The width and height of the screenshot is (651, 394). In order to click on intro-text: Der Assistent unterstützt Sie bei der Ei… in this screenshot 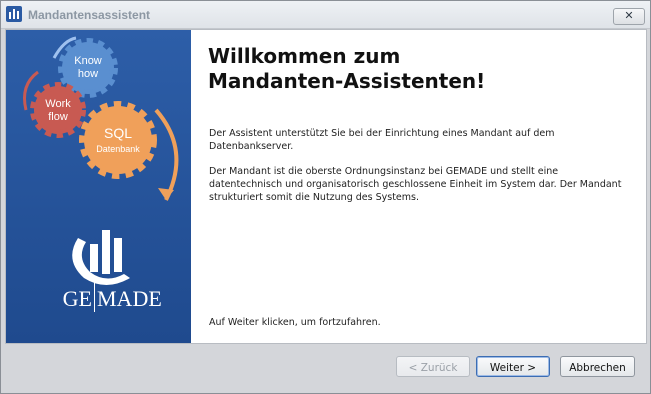, I will do `click(382, 140)`.